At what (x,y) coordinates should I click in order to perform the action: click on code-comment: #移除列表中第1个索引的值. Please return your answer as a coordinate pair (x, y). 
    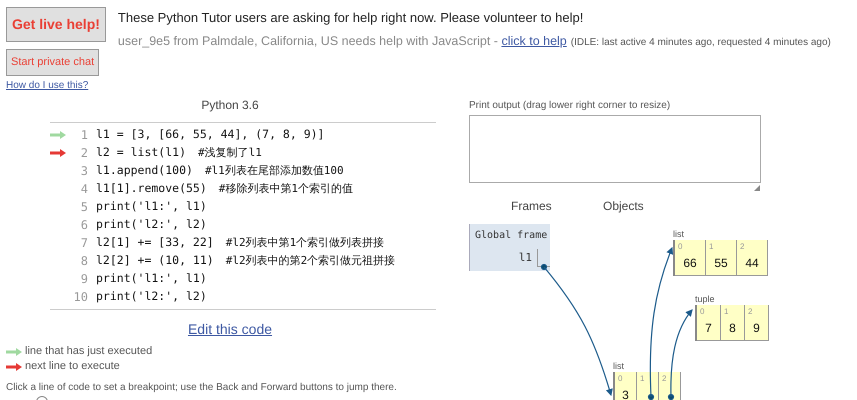
    Looking at the image, I should click on (286, 188).